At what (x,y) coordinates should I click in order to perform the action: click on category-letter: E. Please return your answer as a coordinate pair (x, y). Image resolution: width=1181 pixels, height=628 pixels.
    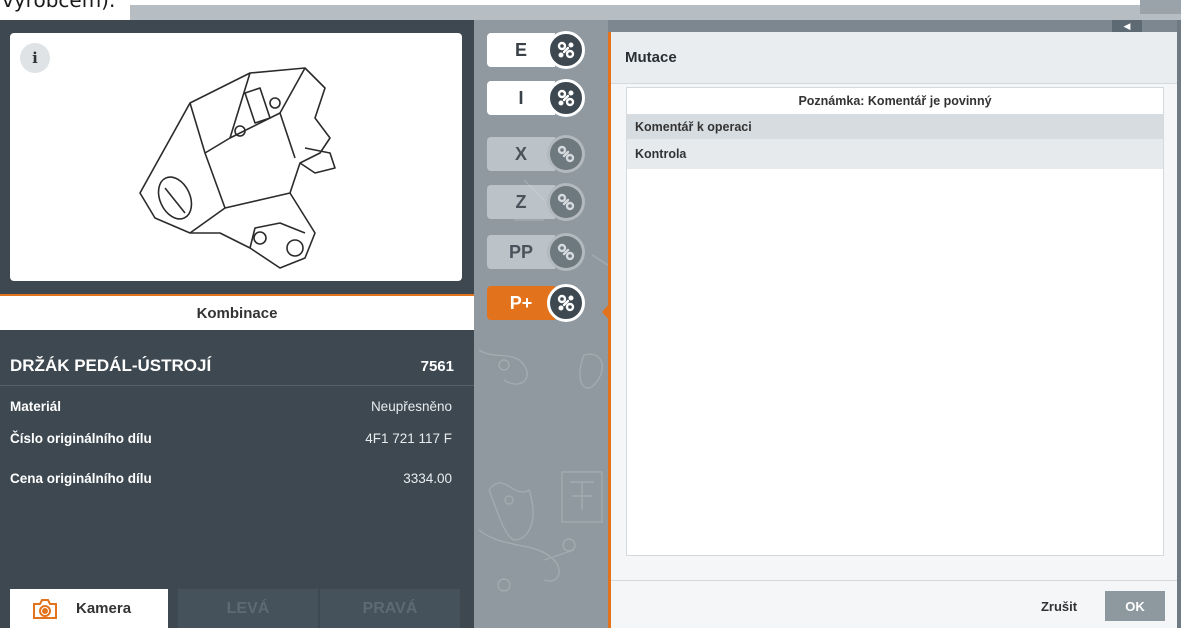
    Looking at the image, I should click on (521, 50).